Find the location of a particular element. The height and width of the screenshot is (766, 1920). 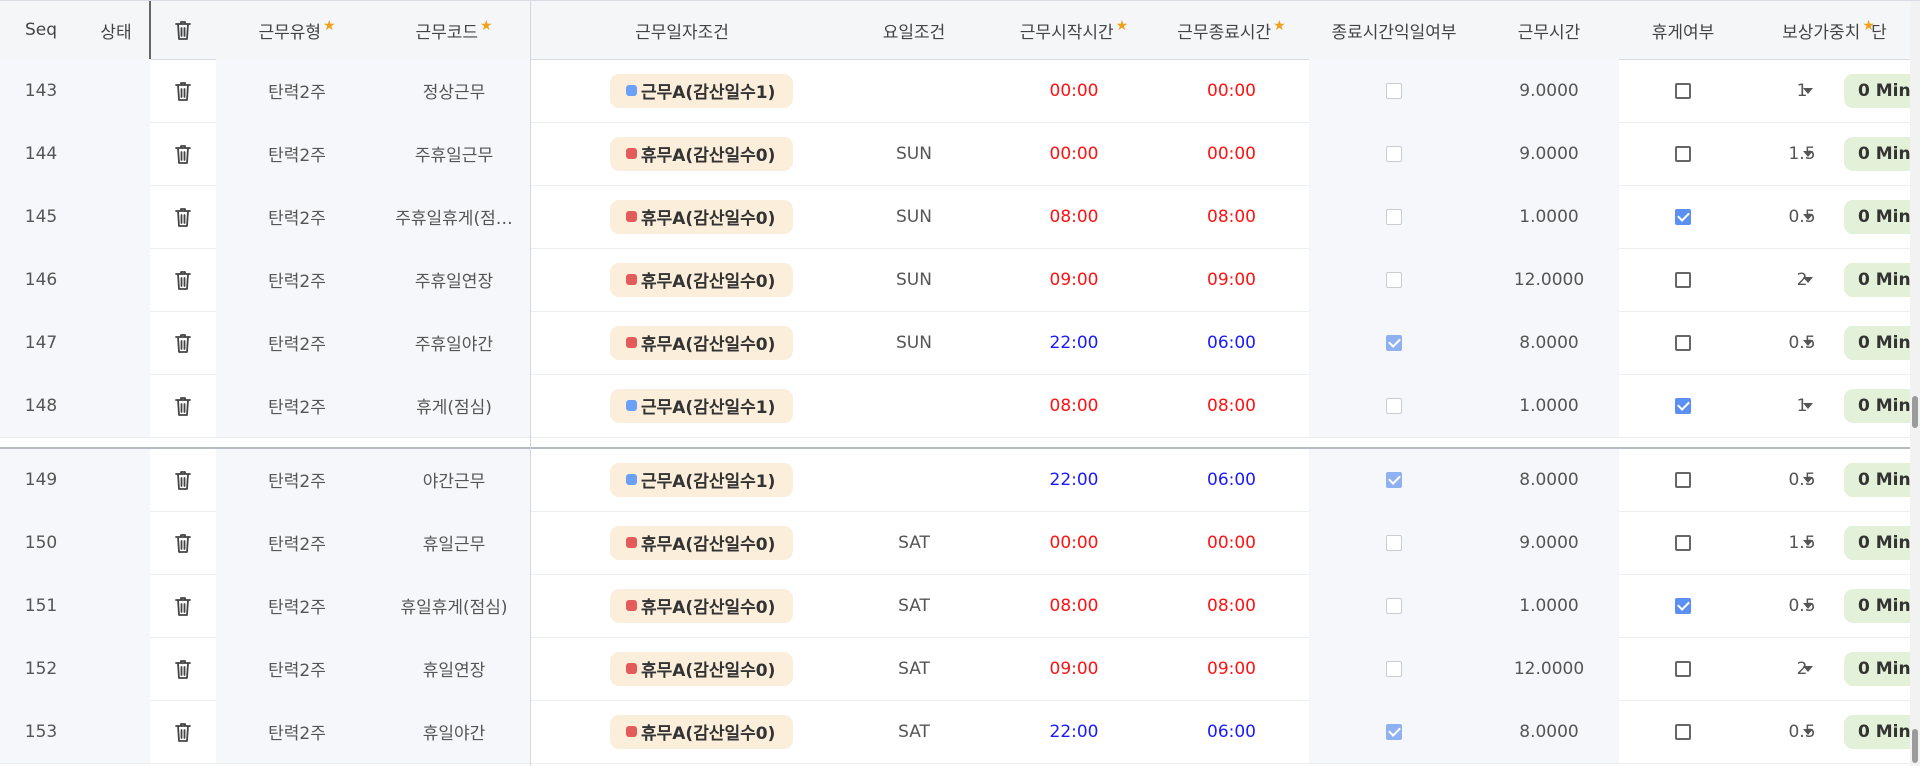

scrollbar-thumb-upper is located at coordinates (1915, 412).